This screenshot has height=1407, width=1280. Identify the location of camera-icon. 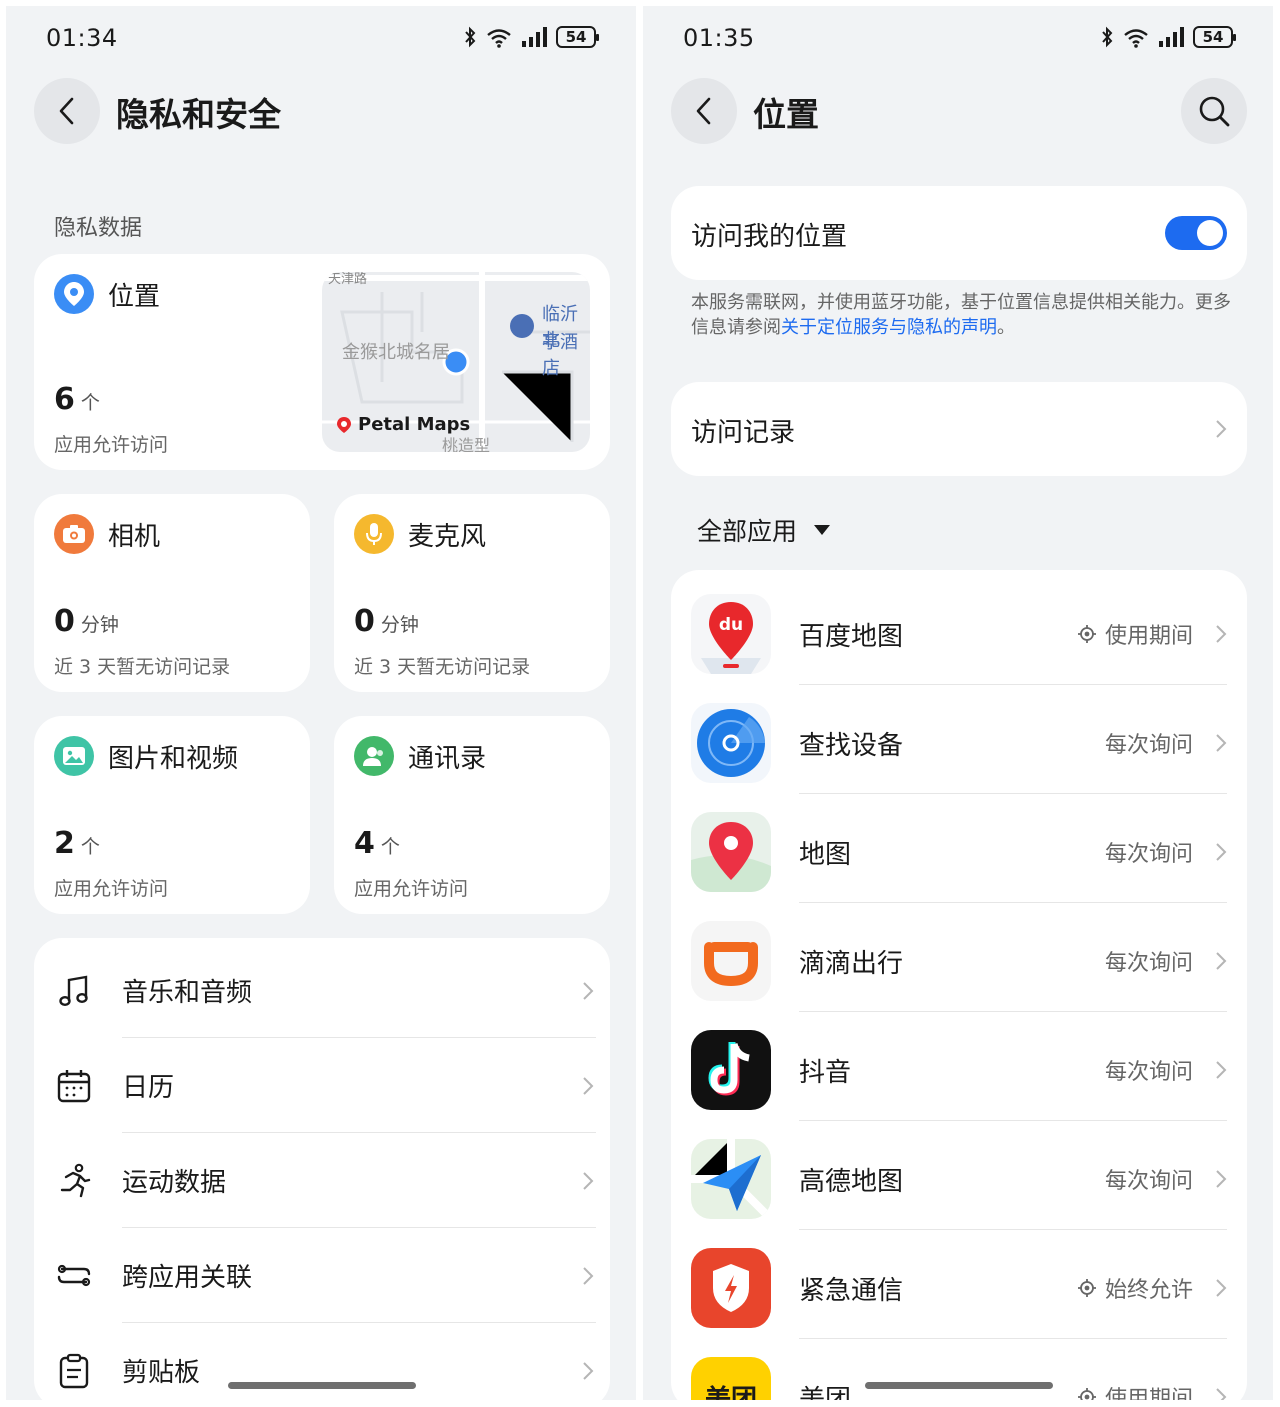
(74, 534).